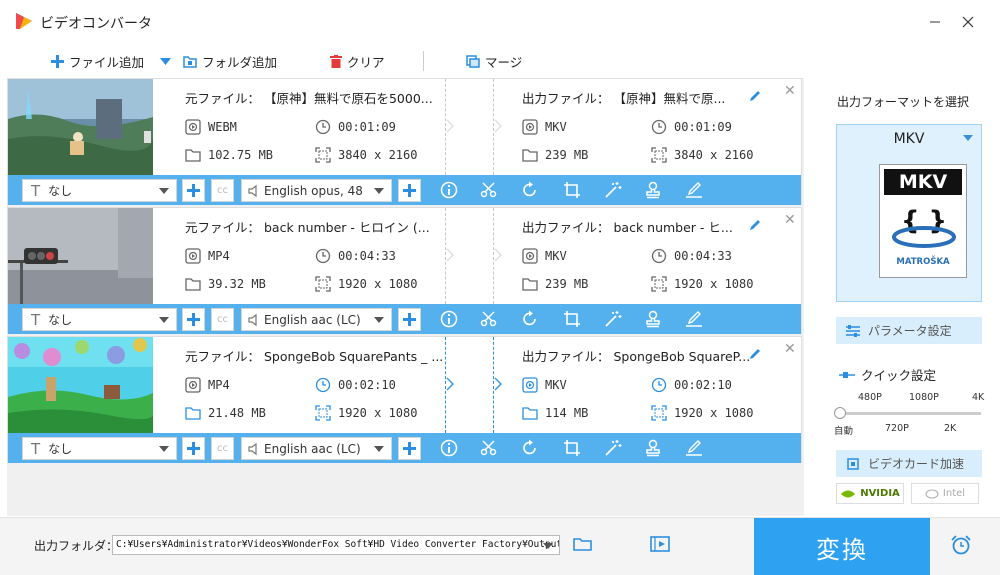  What do you see at coordinates (355, 256) in the screenshot?
I see `source-duration: 00:04:33` at bounding box center [355, 256].